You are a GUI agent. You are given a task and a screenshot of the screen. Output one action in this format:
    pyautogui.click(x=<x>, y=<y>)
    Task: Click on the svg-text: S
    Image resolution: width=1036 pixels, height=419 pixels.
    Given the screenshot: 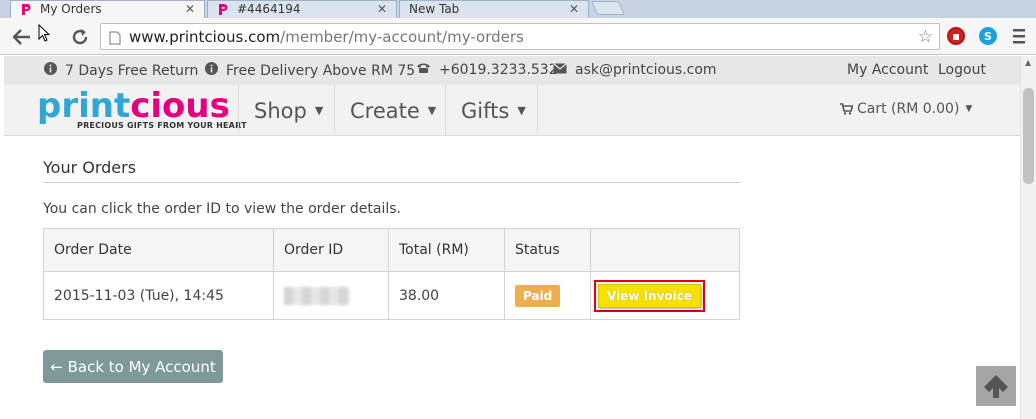 What is the action you would take?
    pyautogui.click(x=988, y=36)
    